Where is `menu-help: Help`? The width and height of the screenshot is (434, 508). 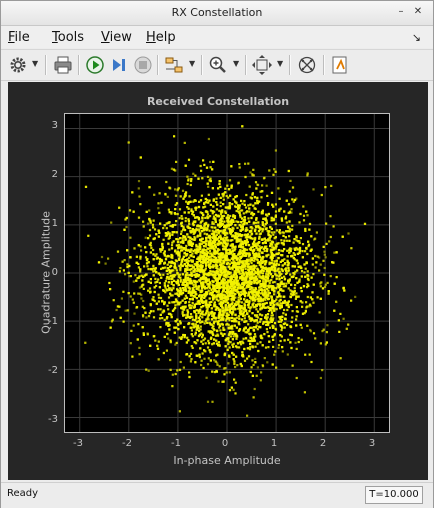
menu-help: Help is located at coordinates (161, 37).